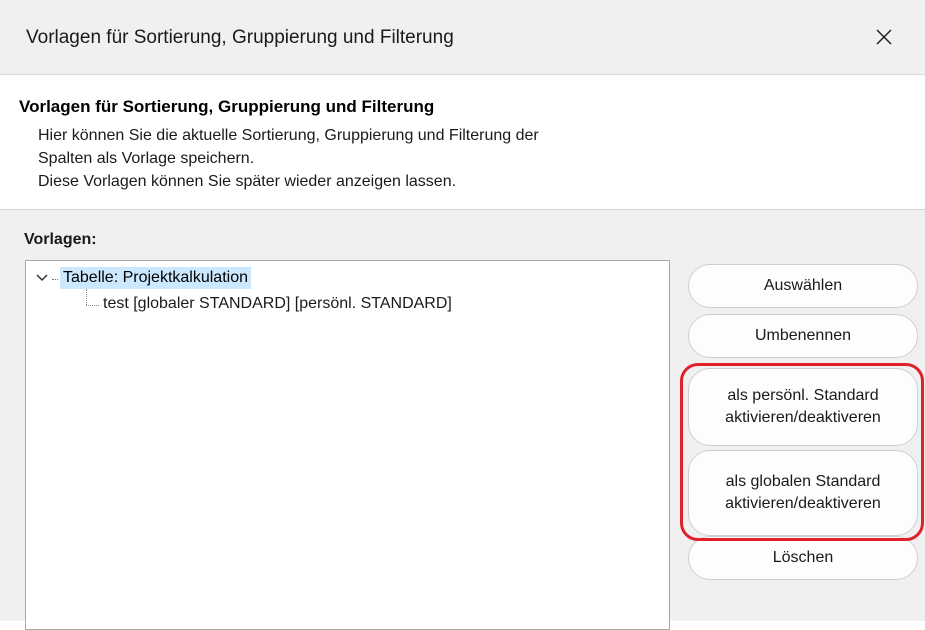  What do you see at coordinates (146, 158) in the screenshot?
I see `info-line: Spalten als Vorlage speichern.` at bounding box center [146, 158].